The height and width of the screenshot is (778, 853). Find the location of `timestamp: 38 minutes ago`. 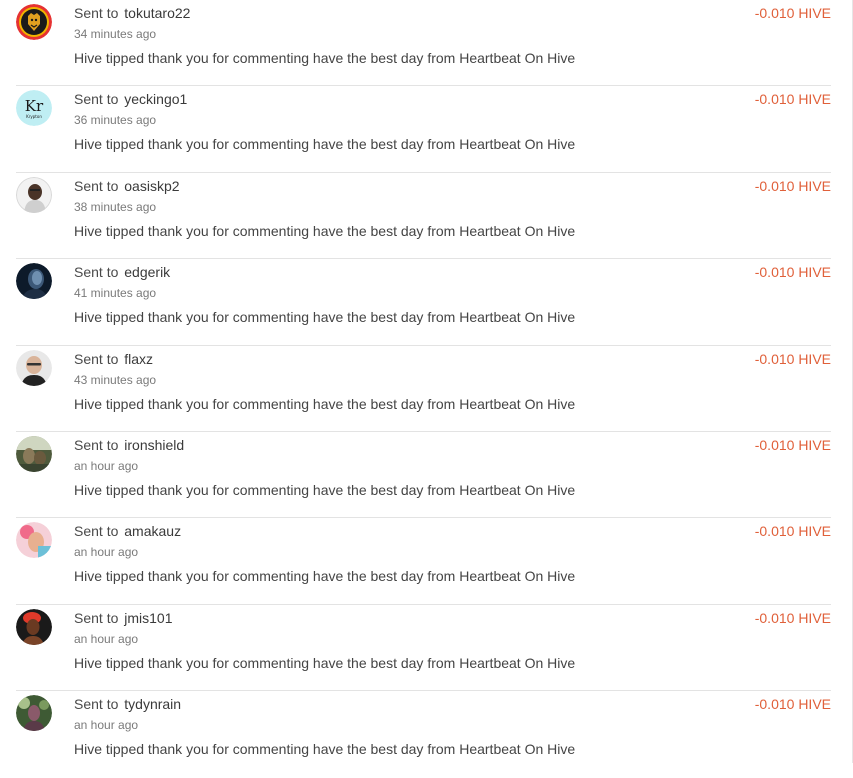

timestamp: 38 minutes ago is located at coordinates (115, 206).